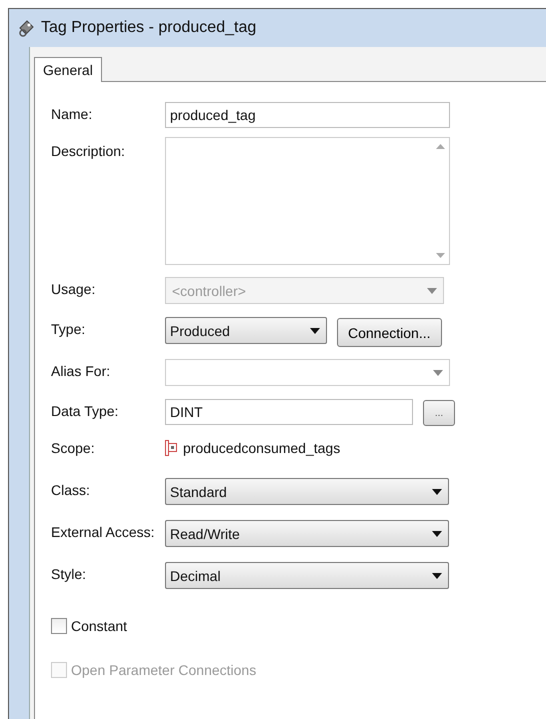 This screenshot has height=719, width=546. Describe the element at coordinates (261, 448) in the screenshot. I see `scope-value: producedconsumed_tags` at that location.